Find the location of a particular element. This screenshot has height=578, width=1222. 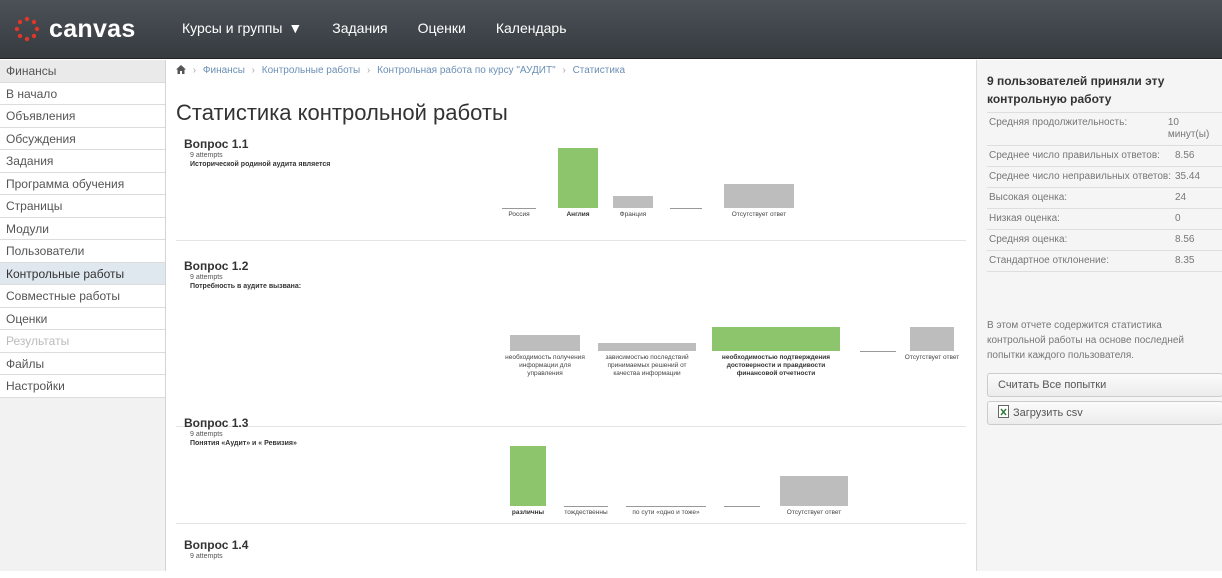

stat-label: Средняя продолжительность: is located at coordinates (1058, 122).